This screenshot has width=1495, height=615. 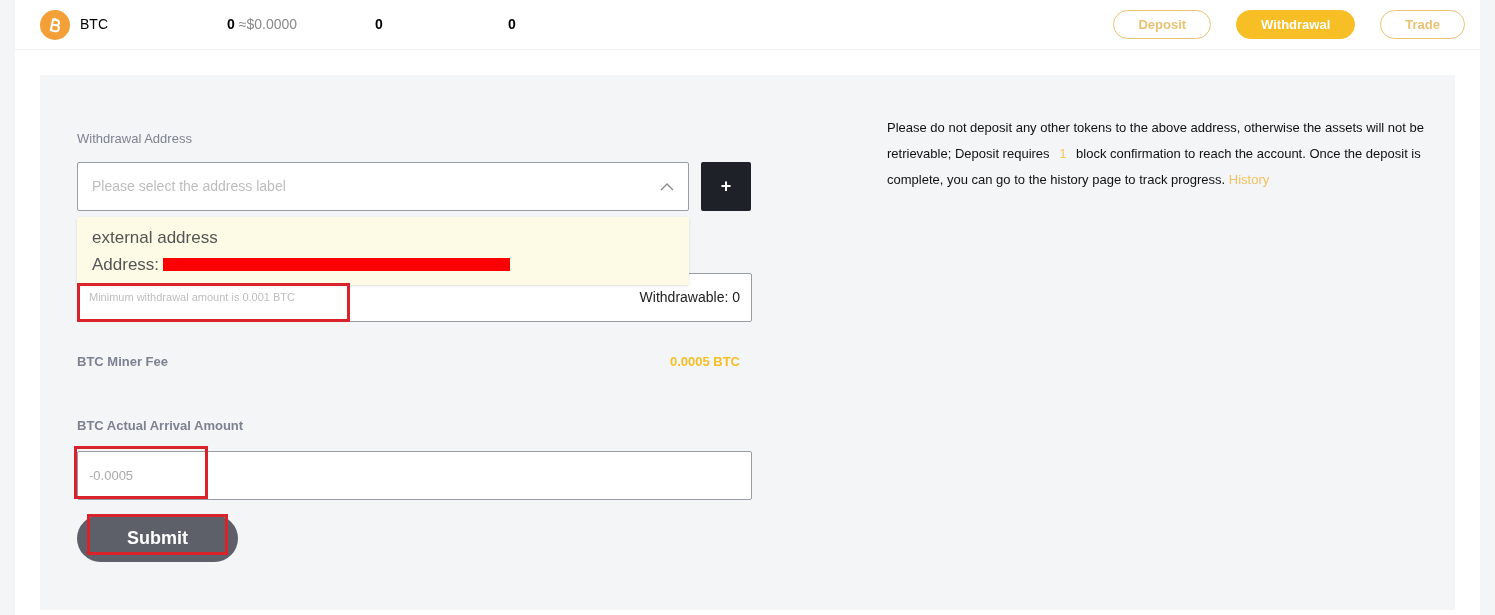 I want to click on history-link: History, so click(x=1249, y=179).